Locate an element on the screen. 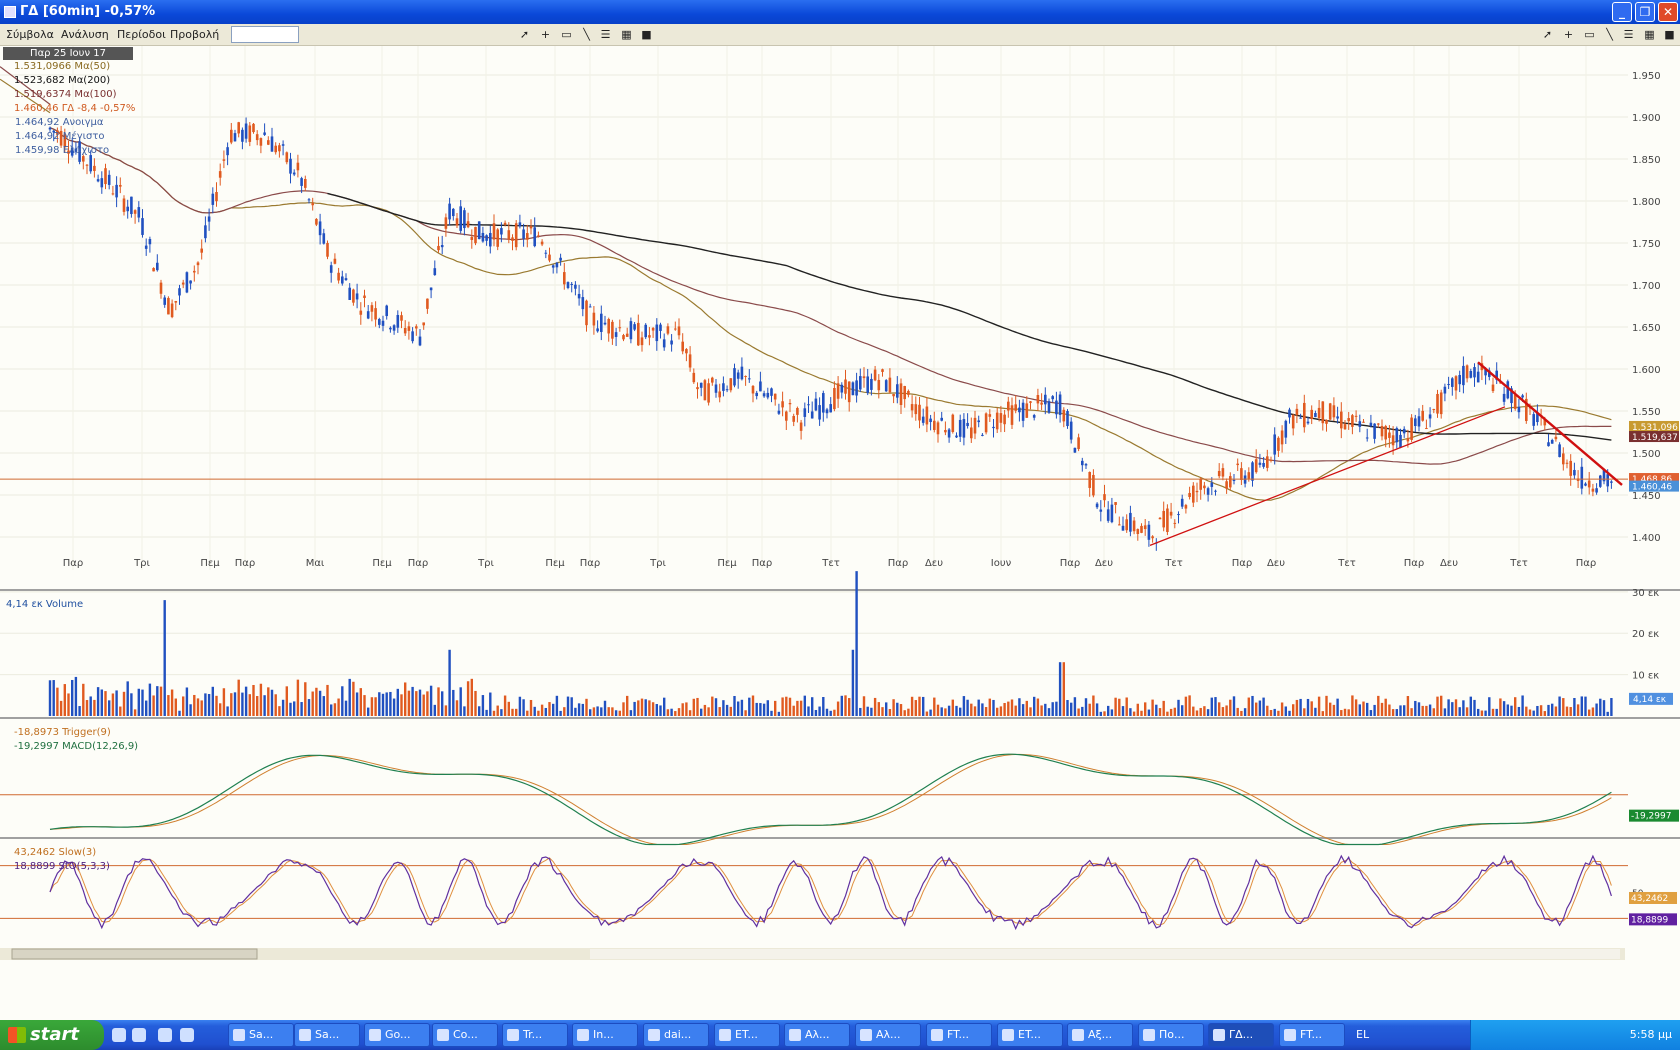 The width and height of the screenshot is (1680, 1050). menu-analysis: Ανάλυση is located at coordinates (85, 34).